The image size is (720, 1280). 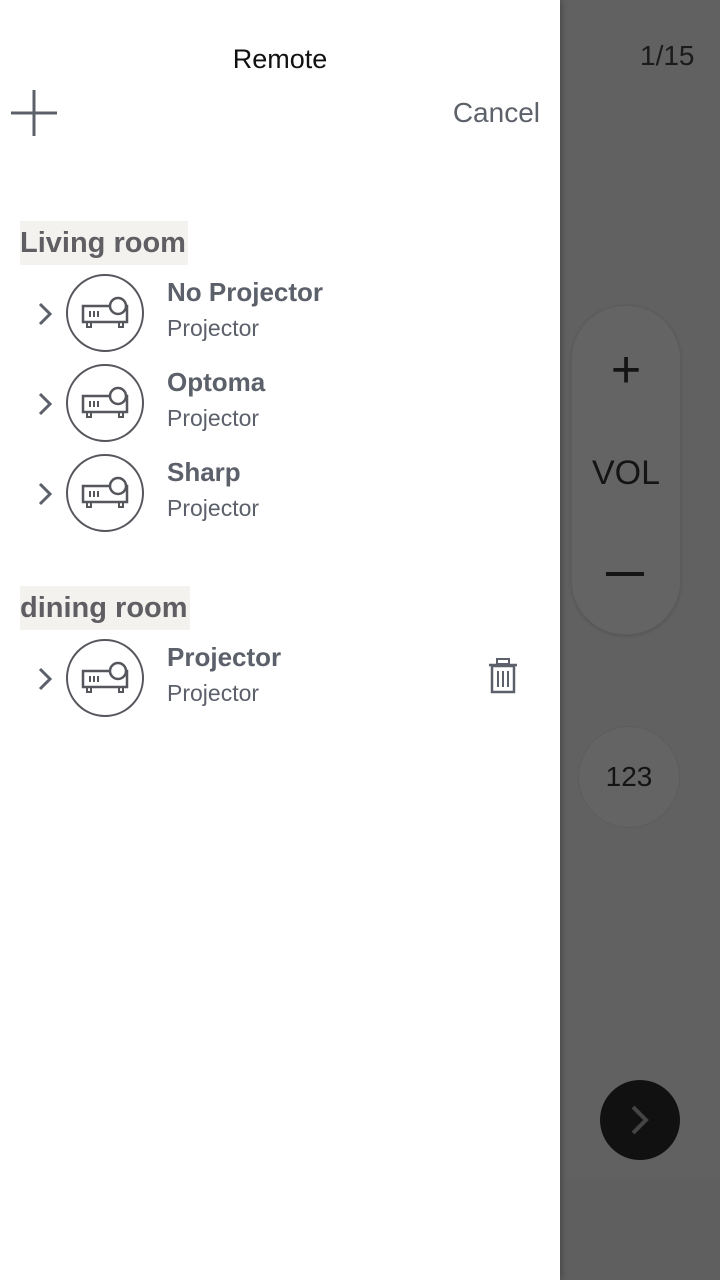 I want to click on device-name: No Projector, so click(x=245, y=292).